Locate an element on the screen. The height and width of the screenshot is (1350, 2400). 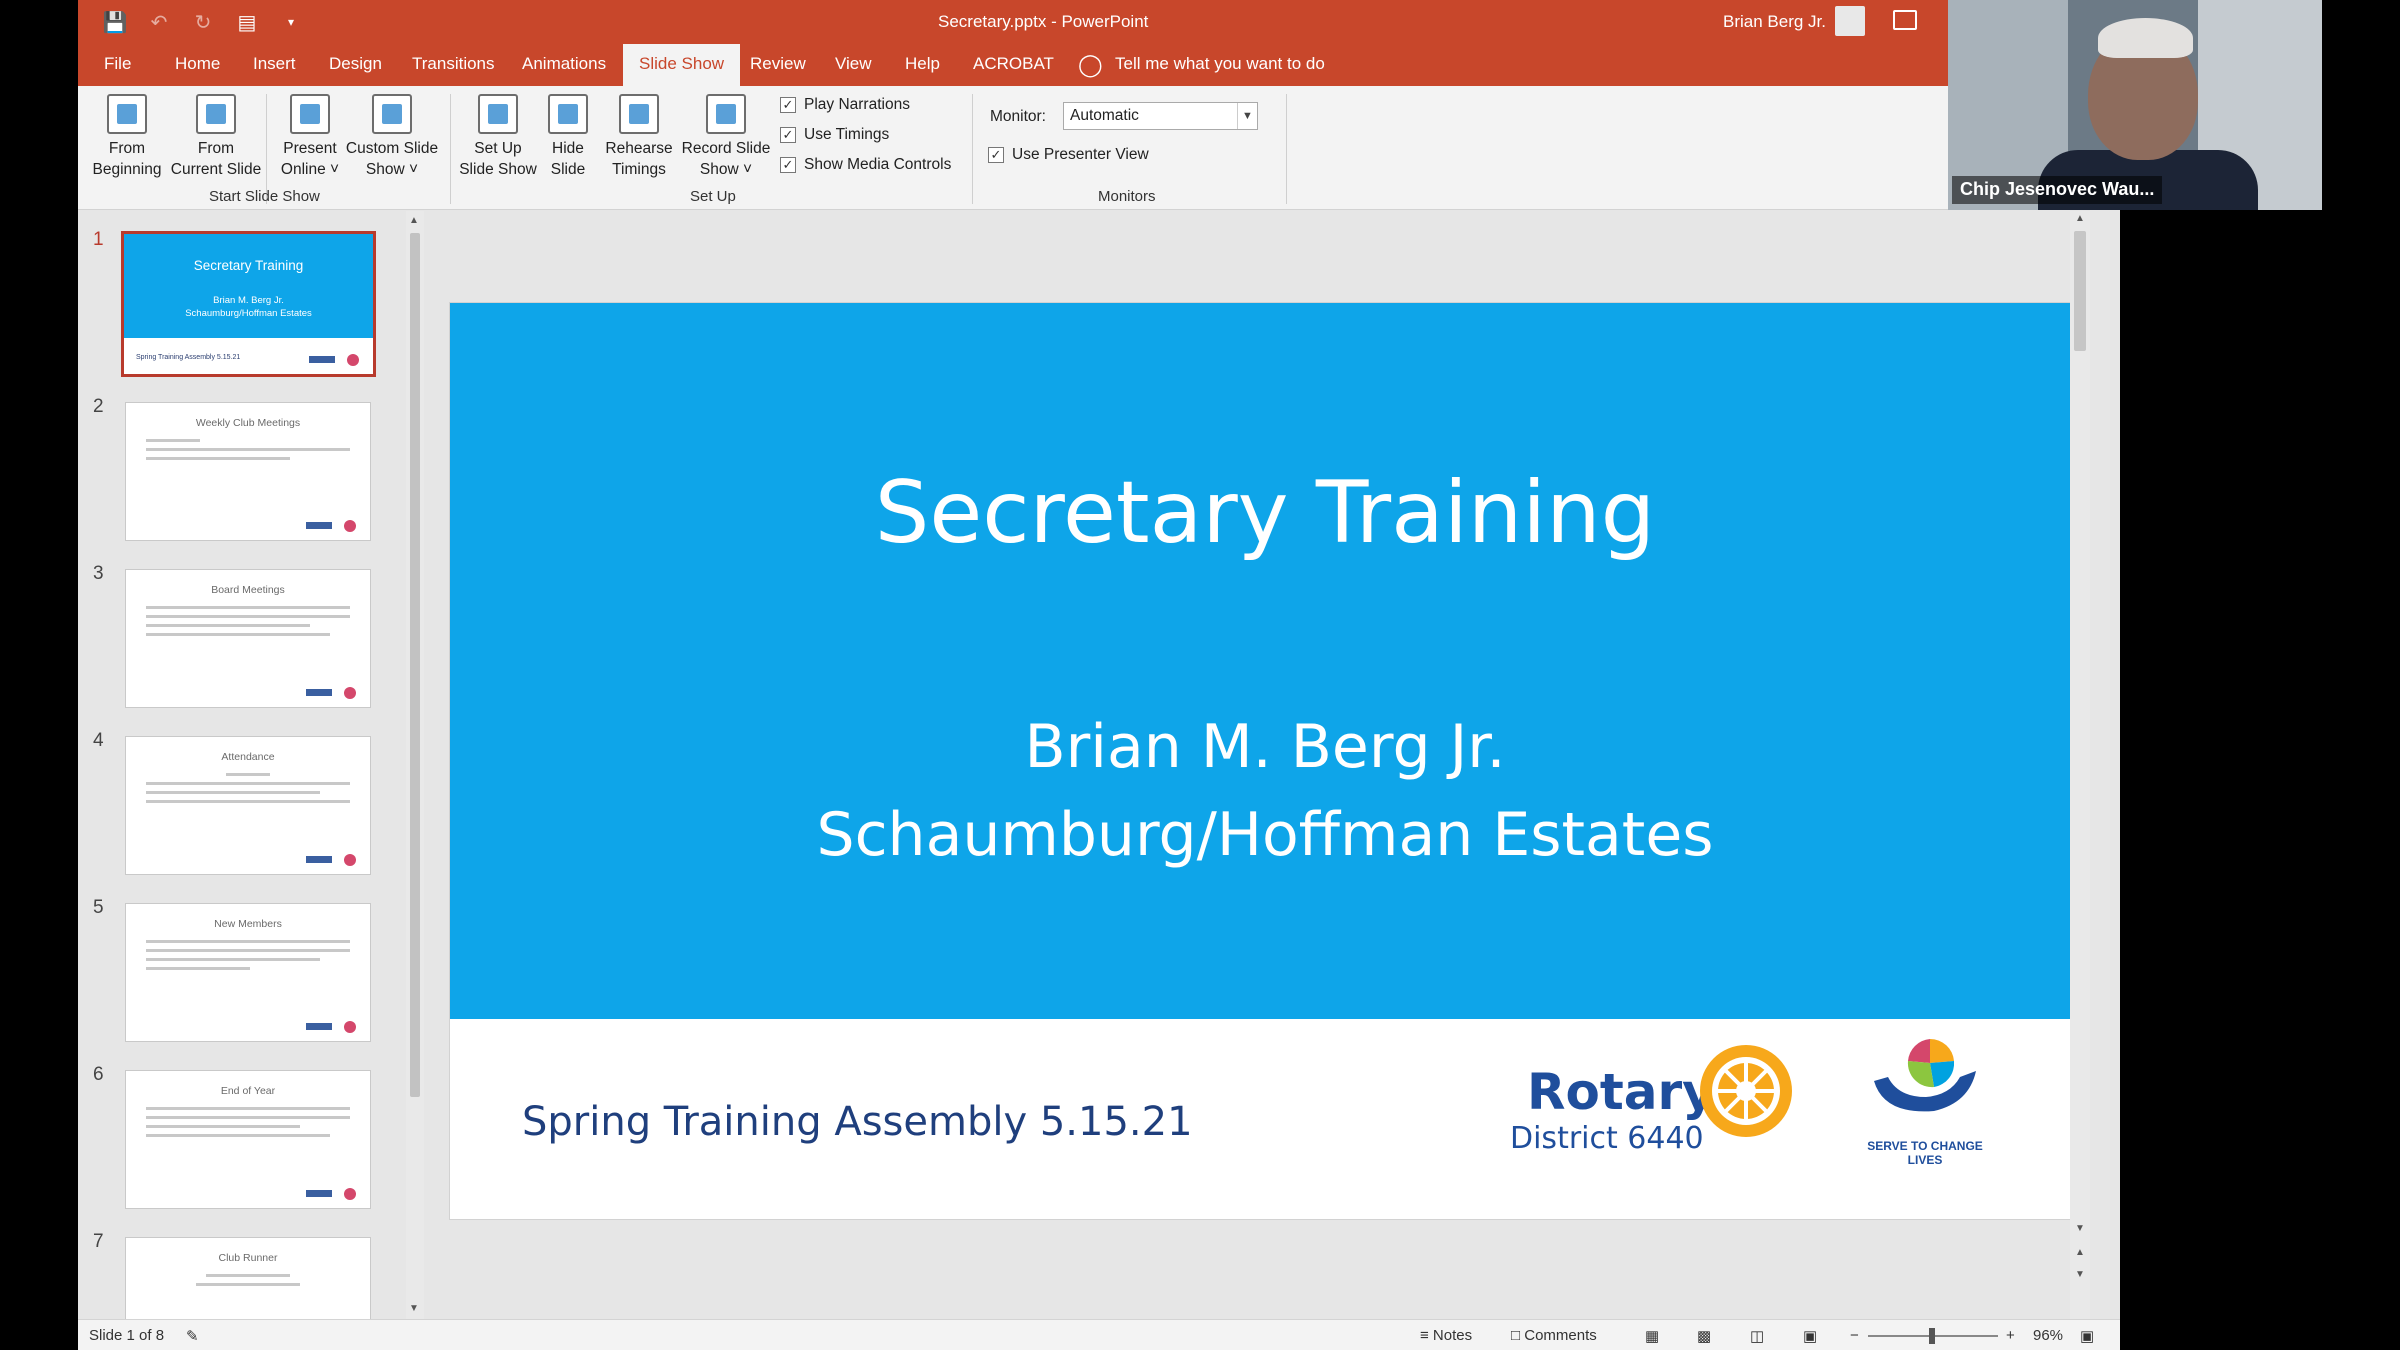
user-name: Brian Berg Jr. is located at coordinates (1774, 22).